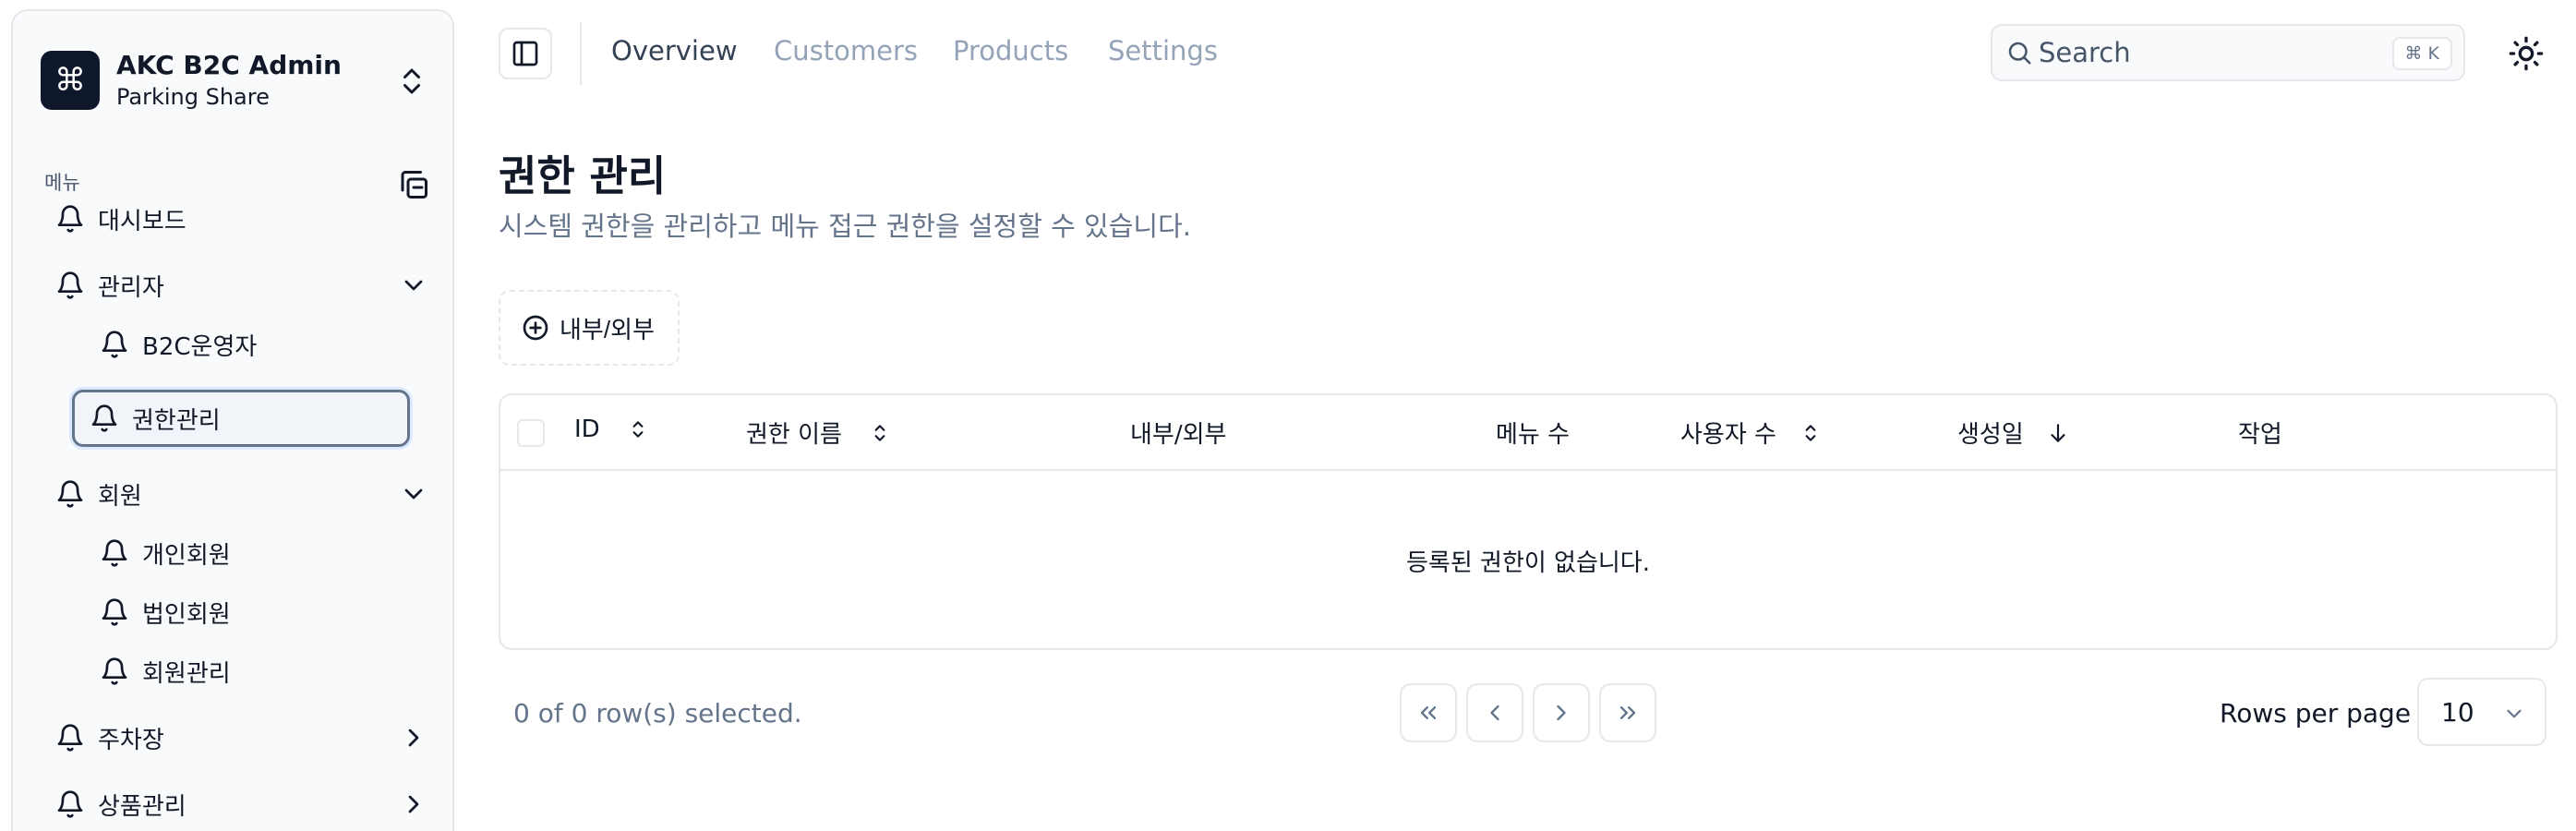  Describe the element at coordinates (2316, 713) in the screenshot. I see `rows-per-page-label: Rows per page` at that location.